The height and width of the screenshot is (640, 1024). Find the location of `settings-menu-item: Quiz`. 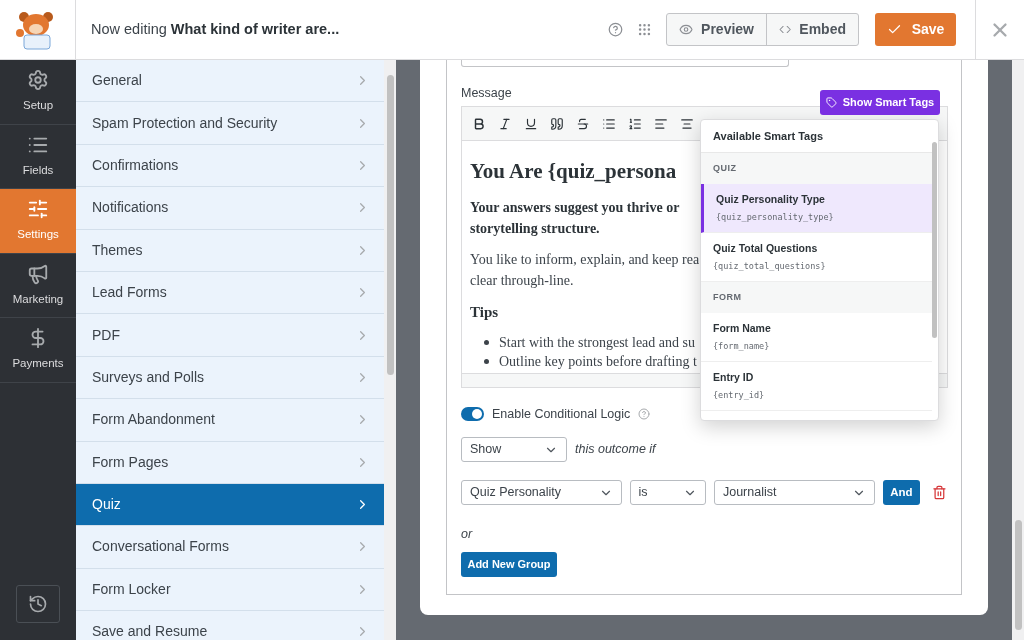

settings-menu-item: Quiz is located at coordinates (230, 505).